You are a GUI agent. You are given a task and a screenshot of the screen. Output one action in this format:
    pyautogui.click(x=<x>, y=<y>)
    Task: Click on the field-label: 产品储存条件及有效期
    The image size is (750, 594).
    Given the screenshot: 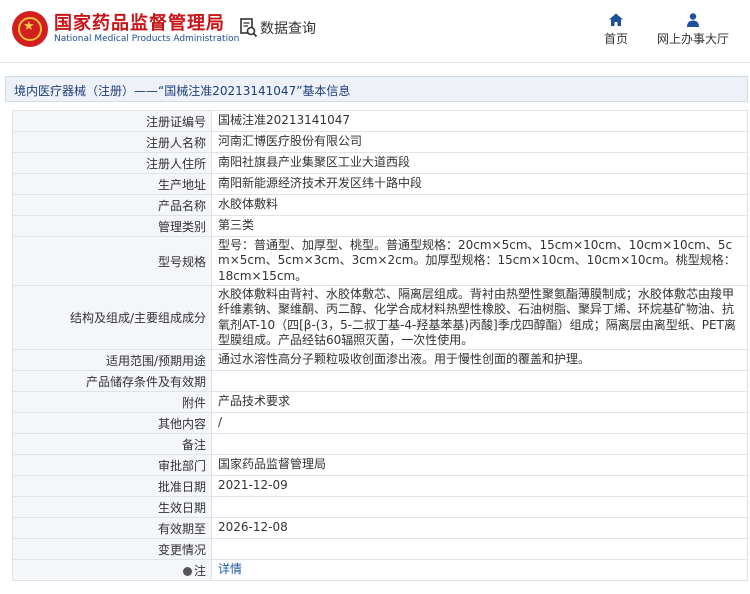 What is the action you would take?
    pyautogui.click(x=112, y=381)
    